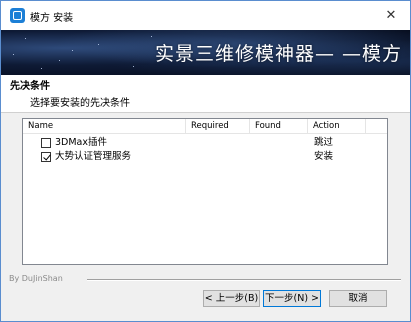 The height and width of the screenshot is (322, 411). What do you see at coordinates (218, 126) in the screenshot?
I see `column-header-required: Required` at bounding box center [218, 126].